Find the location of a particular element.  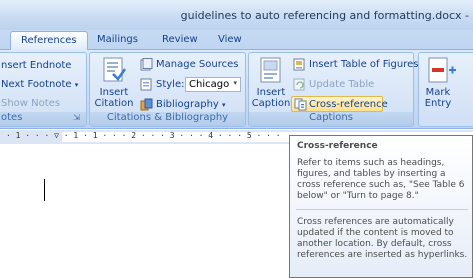

tooltip-divider is located at coordinates (382, 209).